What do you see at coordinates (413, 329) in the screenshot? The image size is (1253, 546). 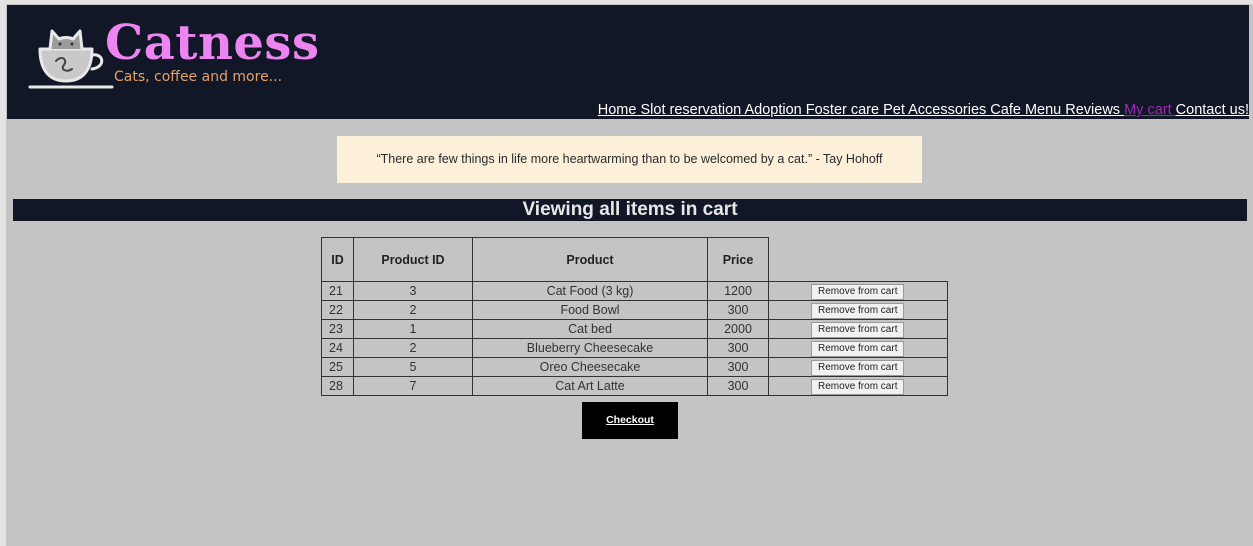 I see `cell-product-id: 1` at bounding box center [413, 329].